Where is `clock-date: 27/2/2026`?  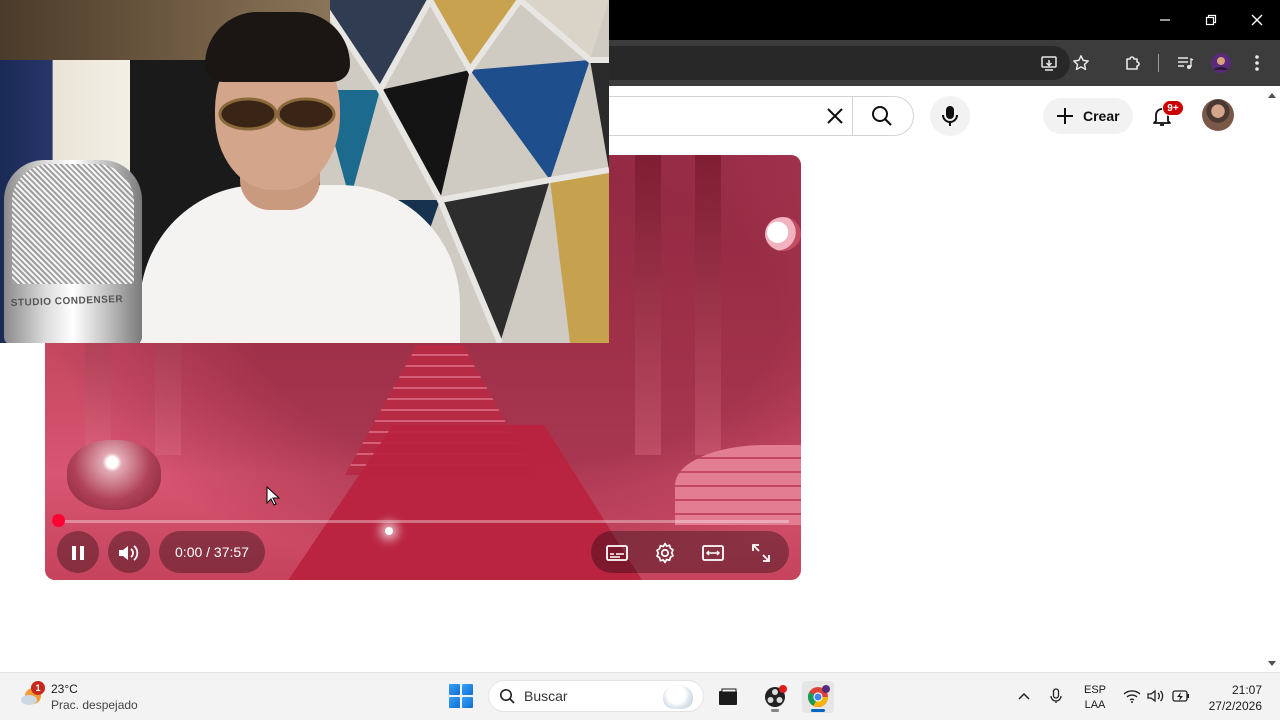 clock-date: 27/2/2026 is located at coordinates (1235, 706).